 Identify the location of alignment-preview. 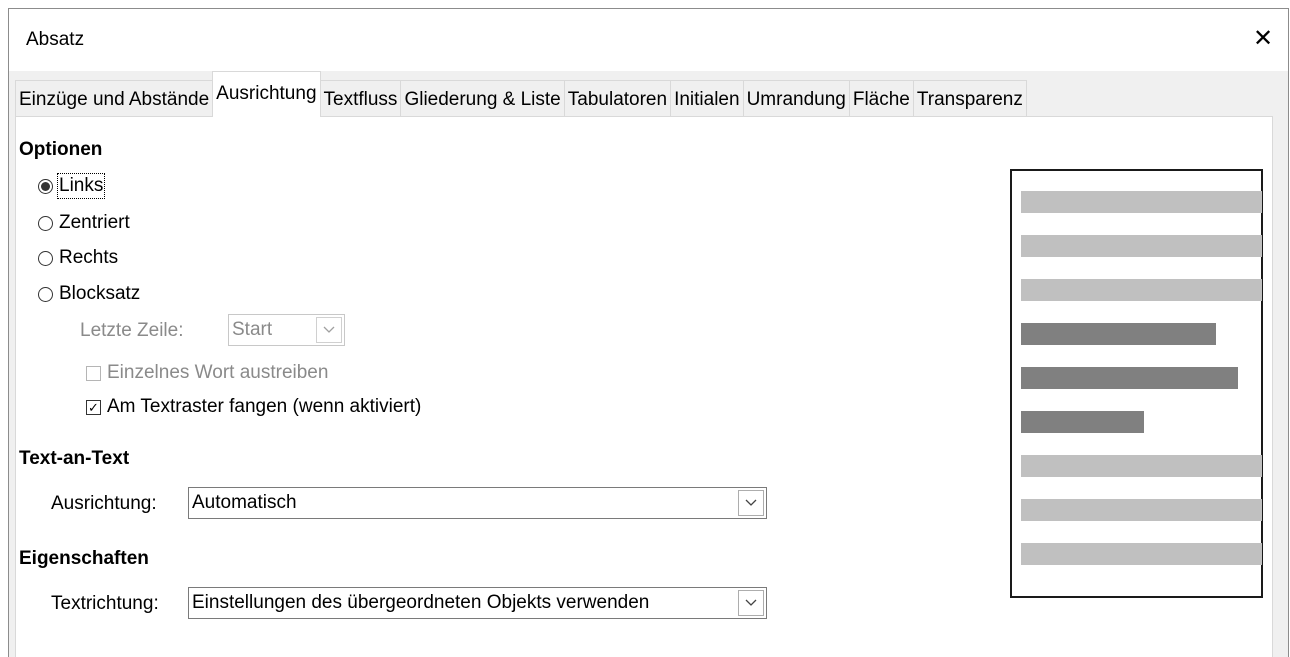
(1136, 383).